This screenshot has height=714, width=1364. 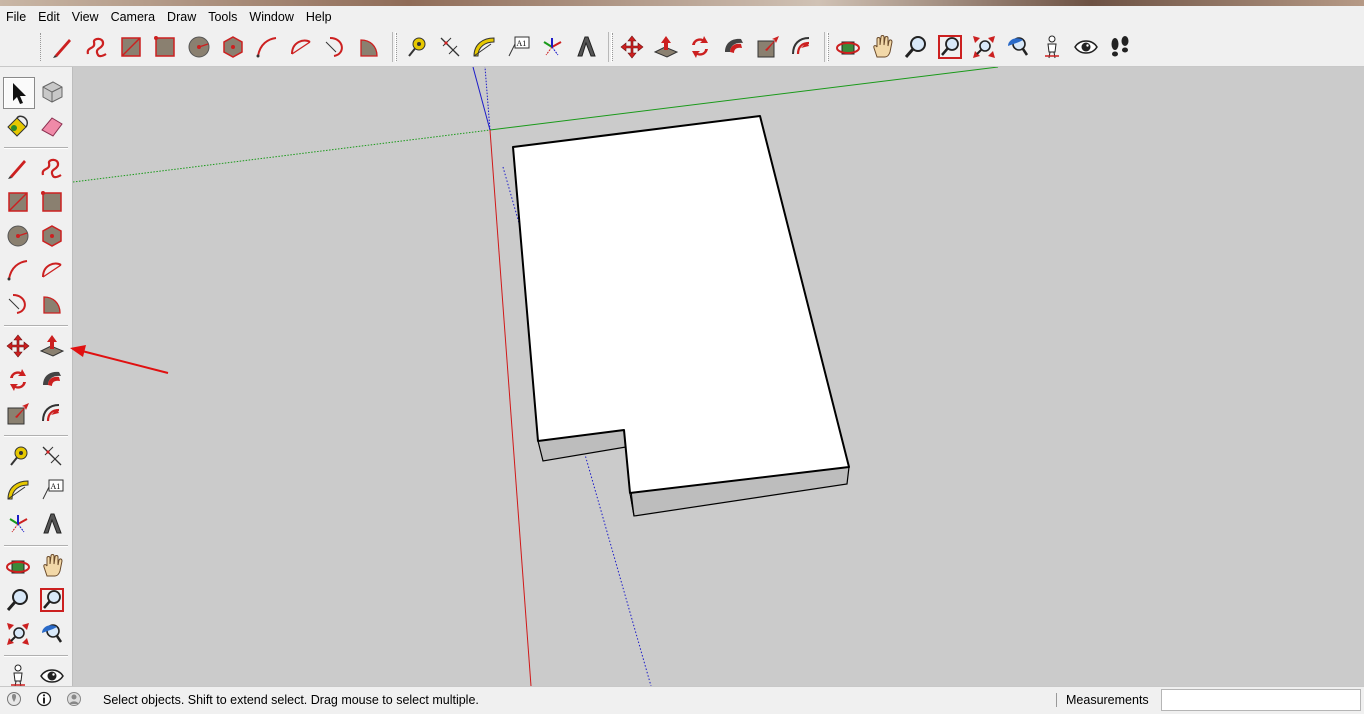 What do you see at coordinates (682, 47) in the screenshot?
I see `top-toolbar: A1` at bounding box center [682, 47].